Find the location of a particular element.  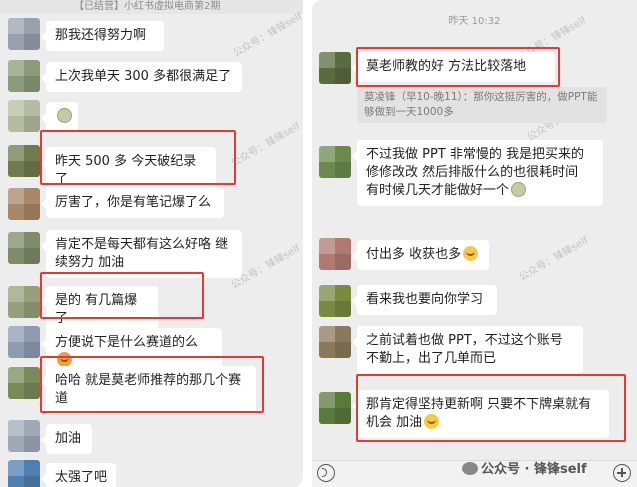

message-bubble: 看来我也要向你学习 is located at coordinates (424, 300).